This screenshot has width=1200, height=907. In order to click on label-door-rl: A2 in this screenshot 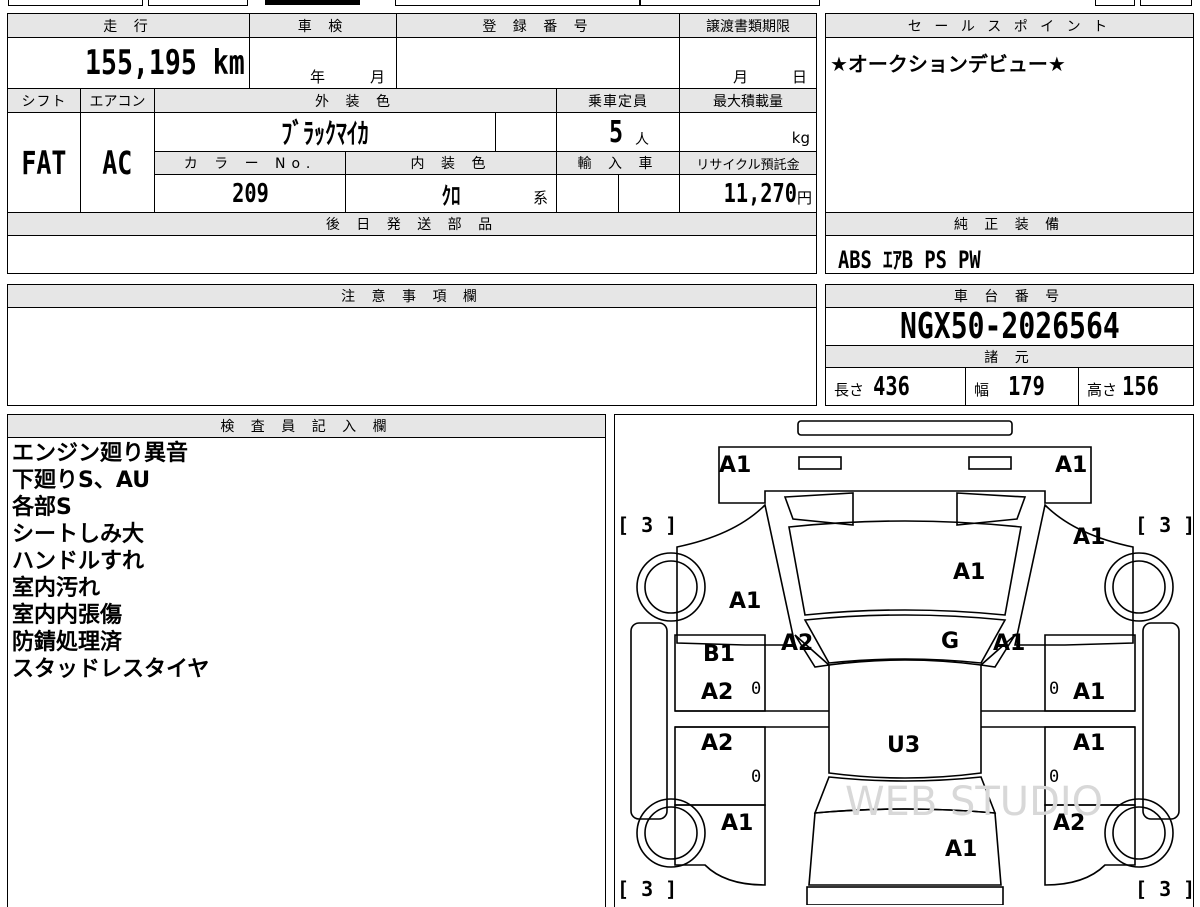, I will do `click(717, 743)`.